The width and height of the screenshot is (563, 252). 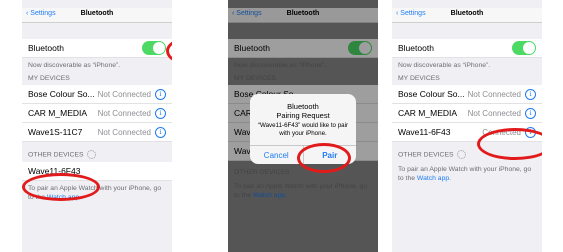 I want to click on alert-title: Bluetooth Pairing Request, so click(x=303, y=111).